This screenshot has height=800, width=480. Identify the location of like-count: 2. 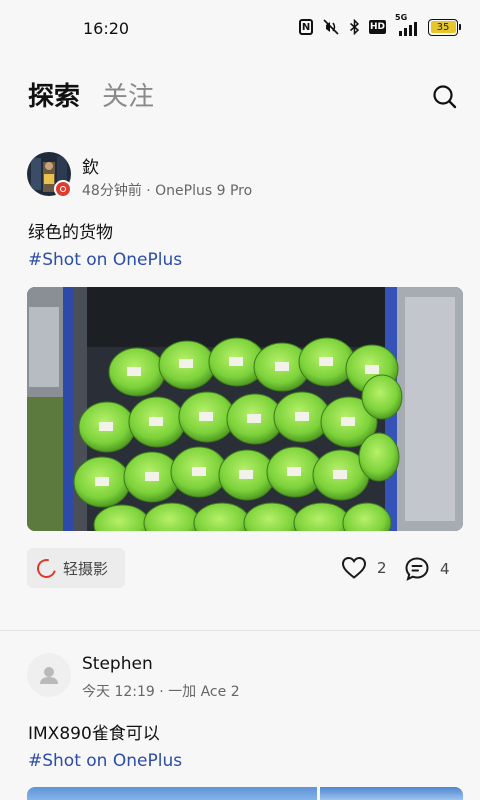
(382, 568).